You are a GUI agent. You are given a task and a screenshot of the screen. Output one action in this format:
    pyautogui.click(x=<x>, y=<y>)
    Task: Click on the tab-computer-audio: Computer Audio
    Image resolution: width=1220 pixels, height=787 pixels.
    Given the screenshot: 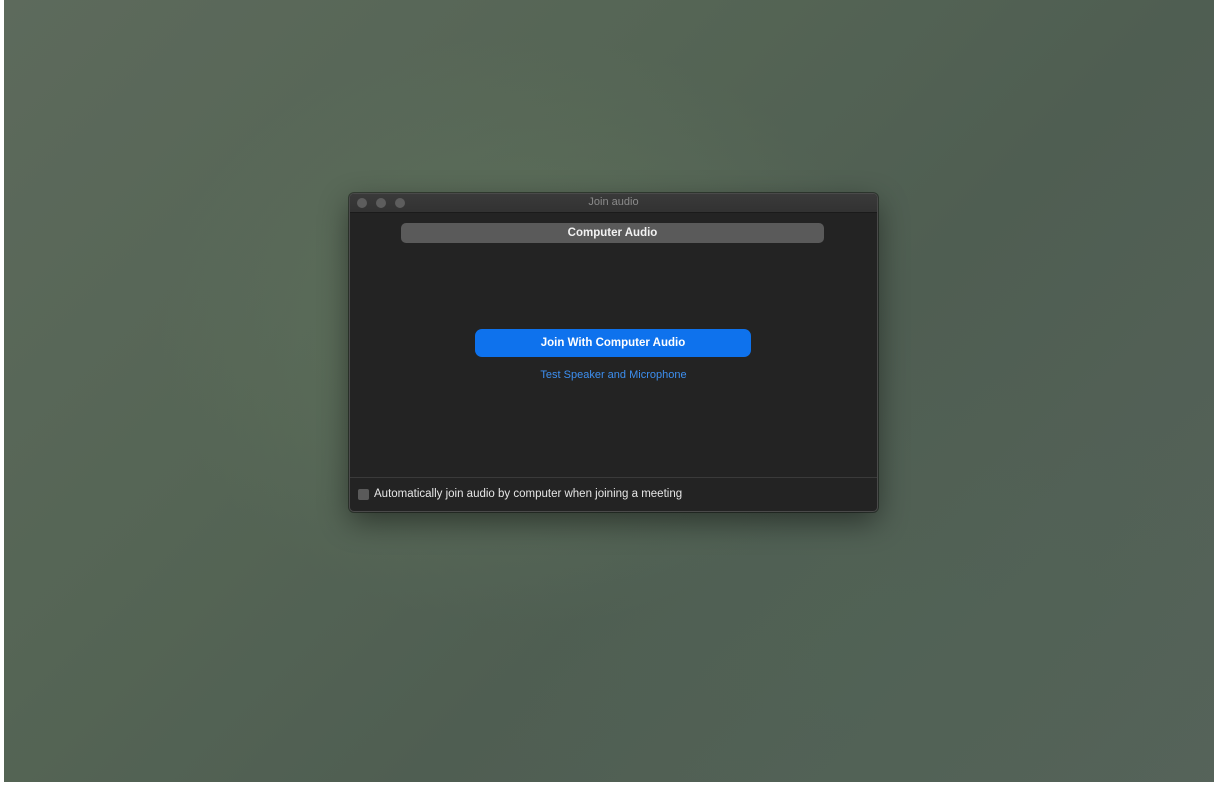 What is the action you would take?
    pyautogui.click(x=612, y=233)
    